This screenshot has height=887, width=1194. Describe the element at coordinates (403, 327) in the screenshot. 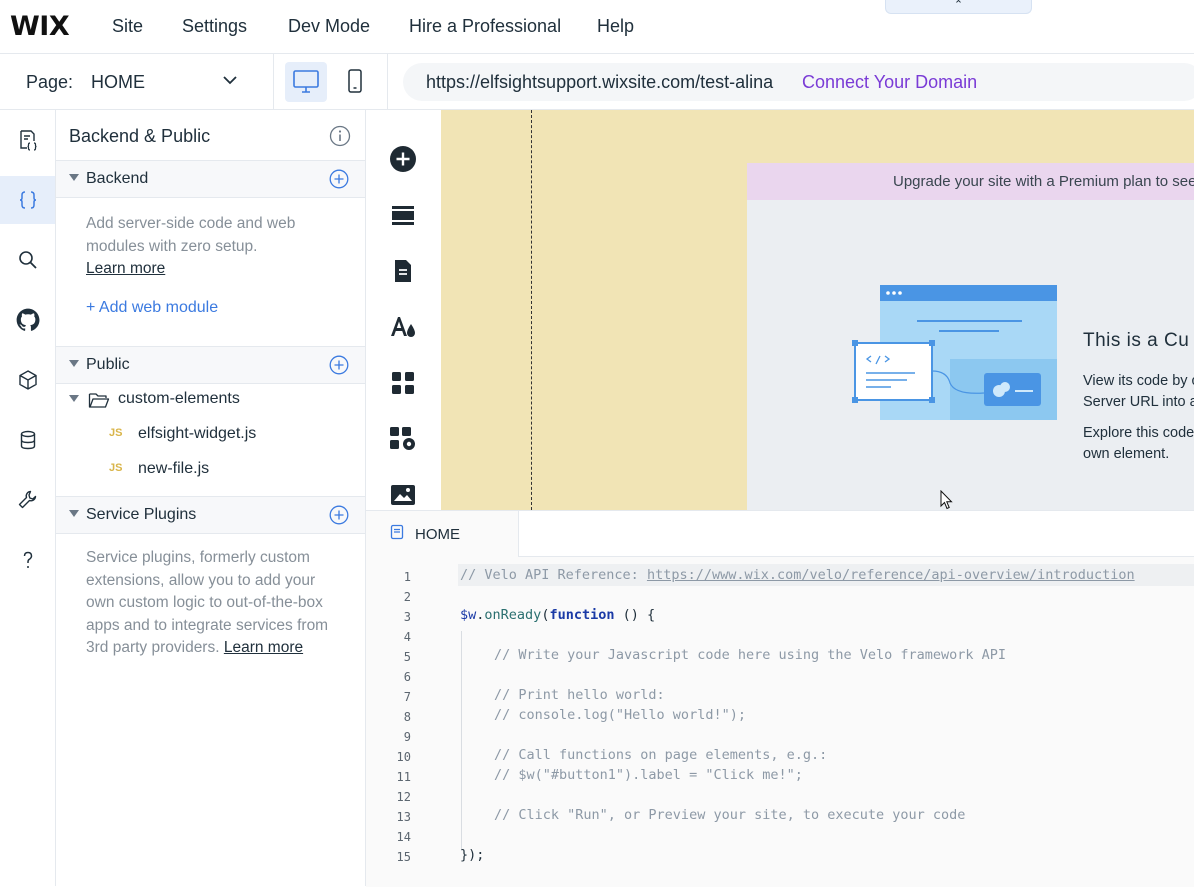

I see `site-design-button` at that location.